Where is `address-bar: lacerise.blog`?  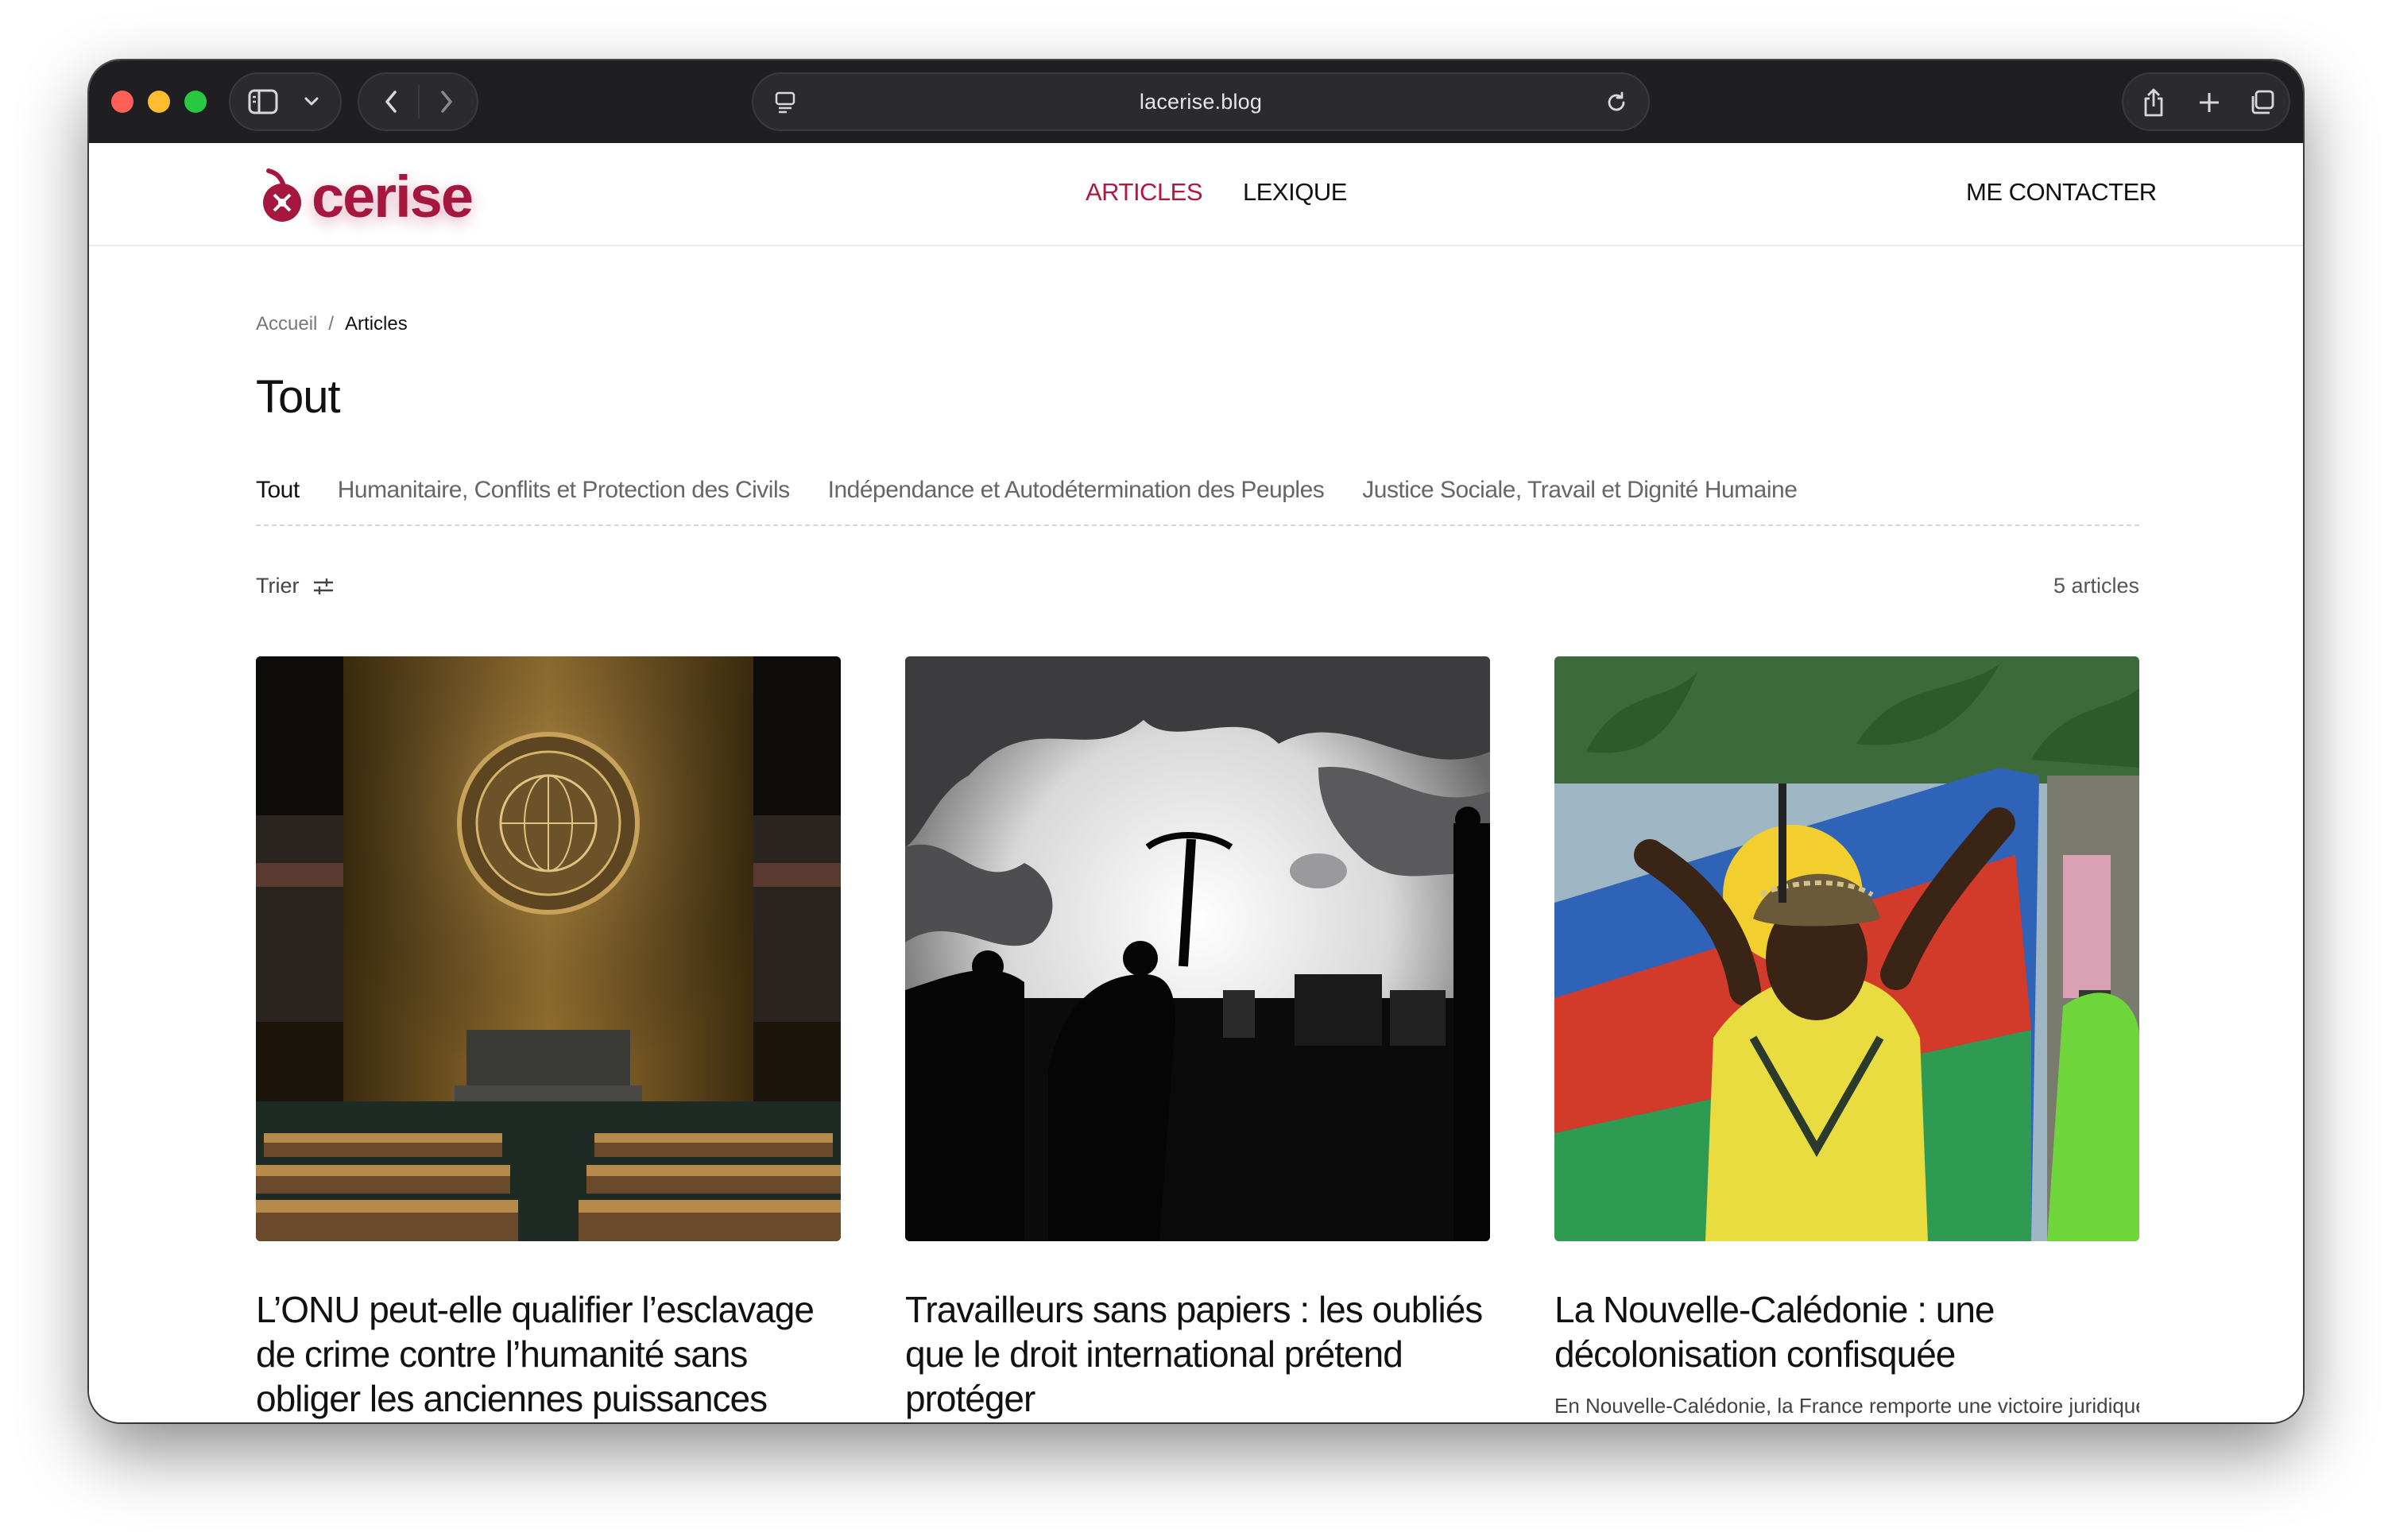 address-bar: lacerise.blog is located at coordinates (1201, 101).